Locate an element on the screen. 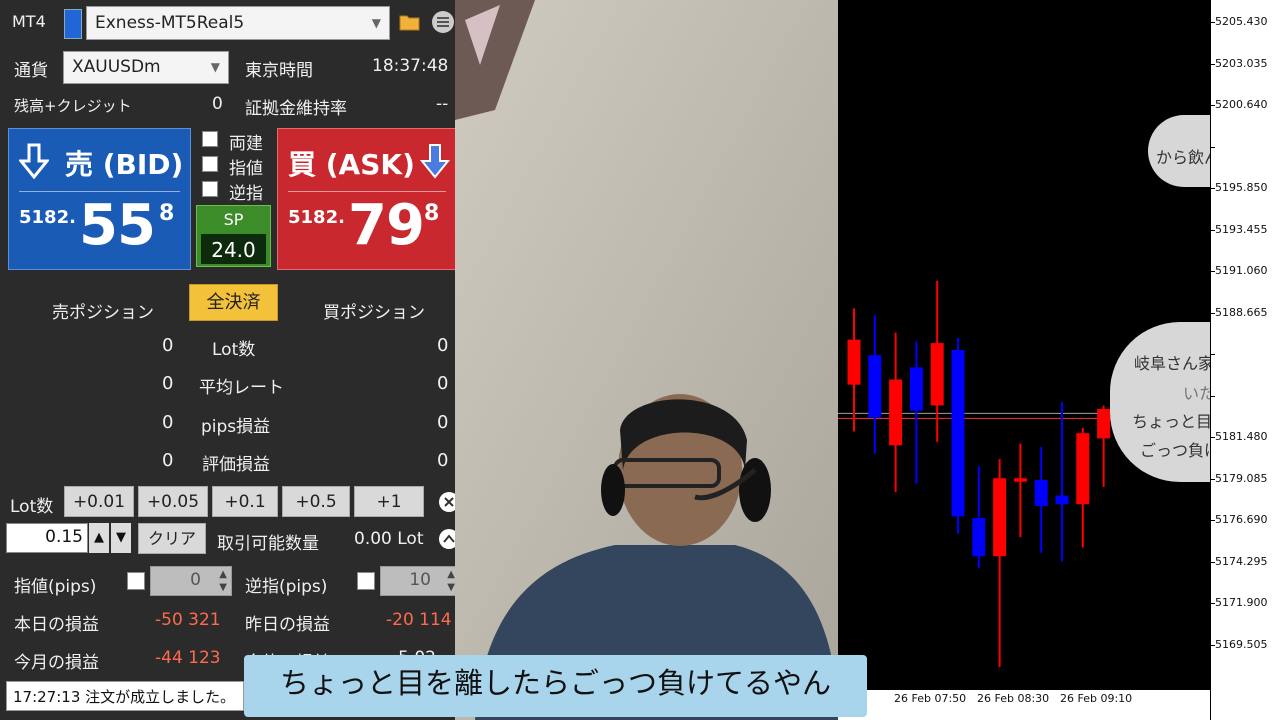 The image size is (1280, 720). limit-pips-checkbox is located at coordinates (136, 581).